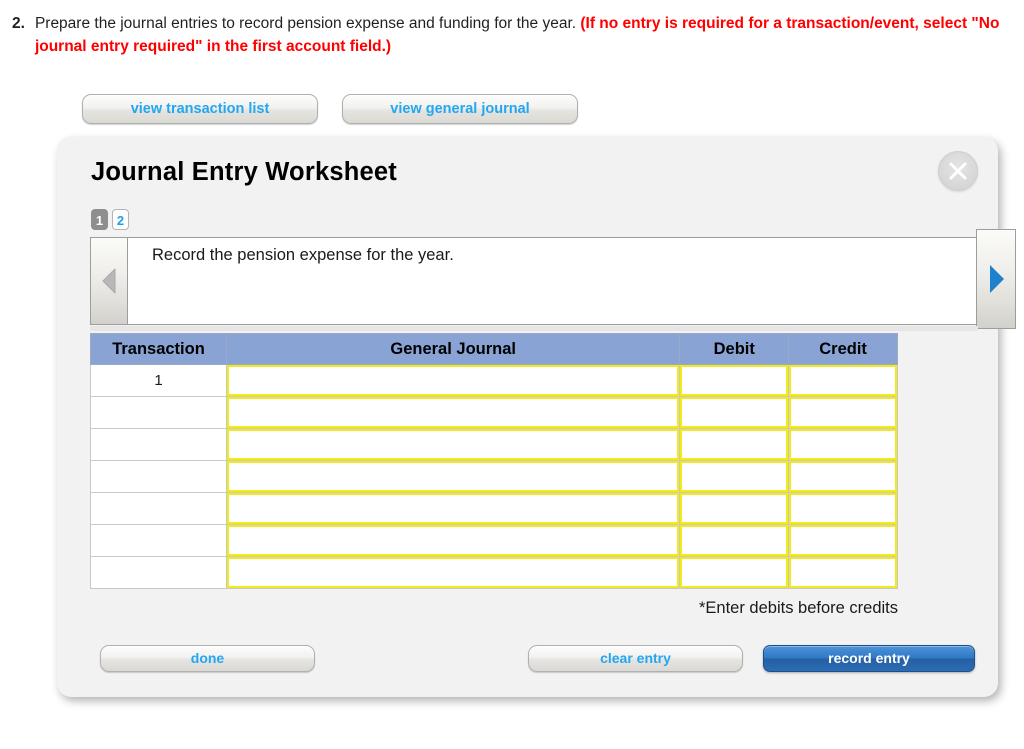 The height and width of the screenshot is (749, 1024). I want to click on panel-title: Journal Entry Worksheet, so click(244, 172).